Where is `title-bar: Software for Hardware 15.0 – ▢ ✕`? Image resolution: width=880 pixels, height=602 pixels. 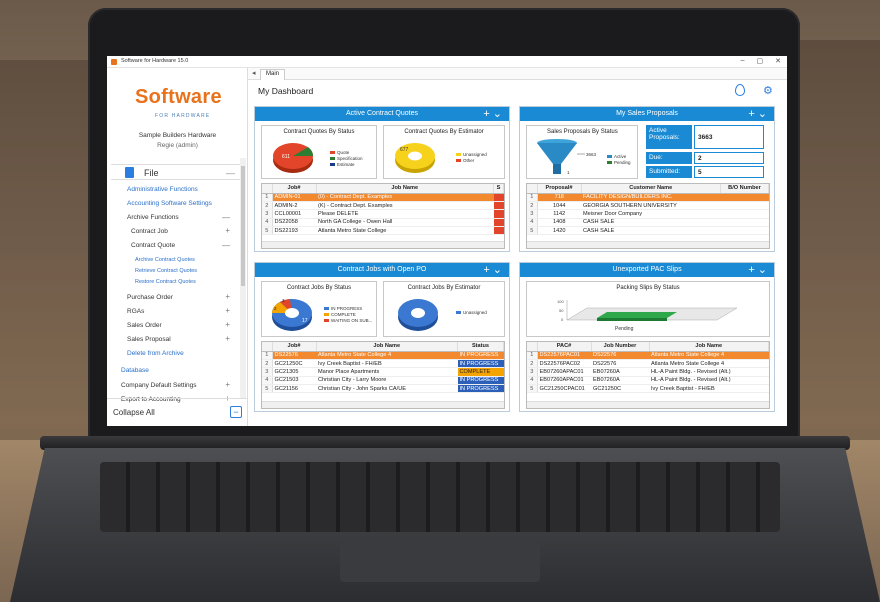 title-bar: Software for Hardware 15.0 – ▢ ✕ is located at coordinates (447, 62).